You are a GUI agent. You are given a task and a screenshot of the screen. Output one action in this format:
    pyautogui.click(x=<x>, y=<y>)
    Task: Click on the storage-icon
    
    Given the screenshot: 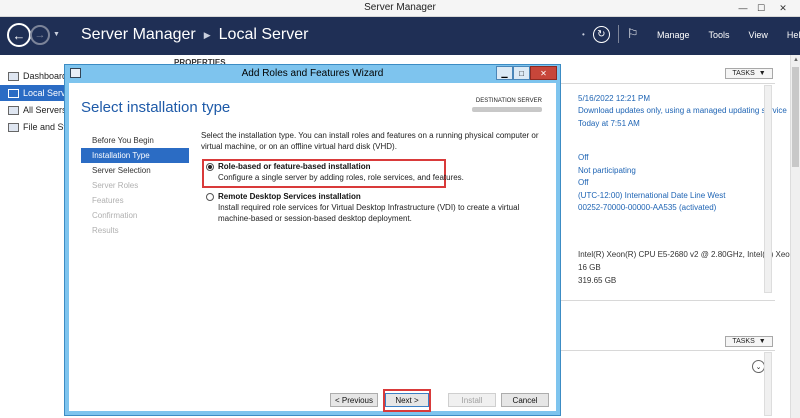 What is the action you would take?
    pyautogui.click(x=13, y=127)
    